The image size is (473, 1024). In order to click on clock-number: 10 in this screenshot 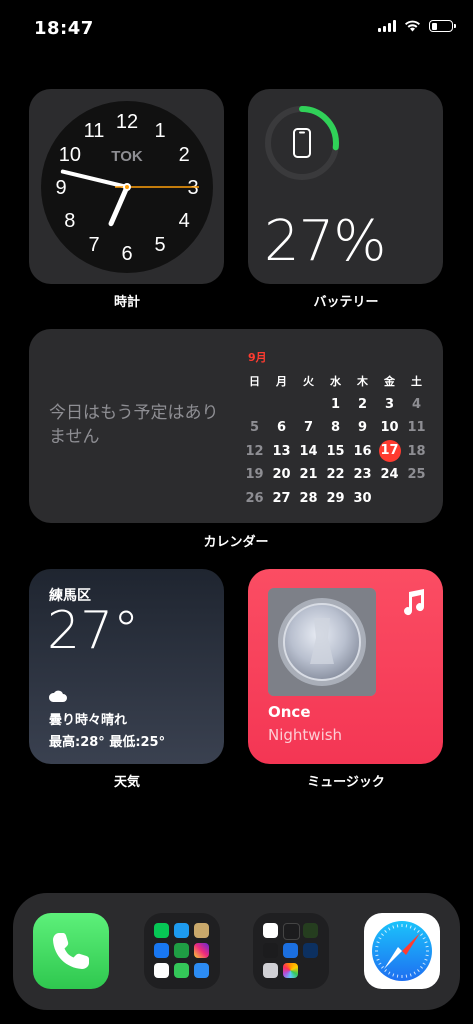, I will do `click(70, 155)`.